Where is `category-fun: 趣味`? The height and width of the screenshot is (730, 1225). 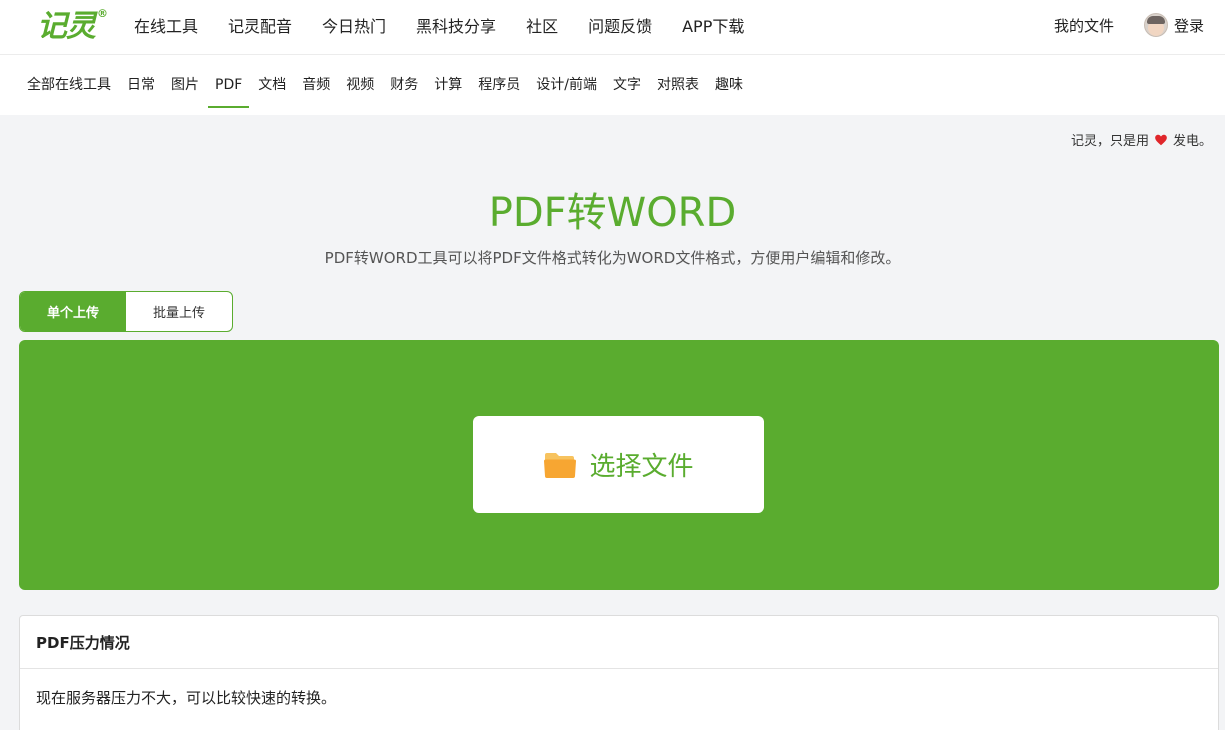 category-fun: 趣味 is located at coordinates (729, 85).